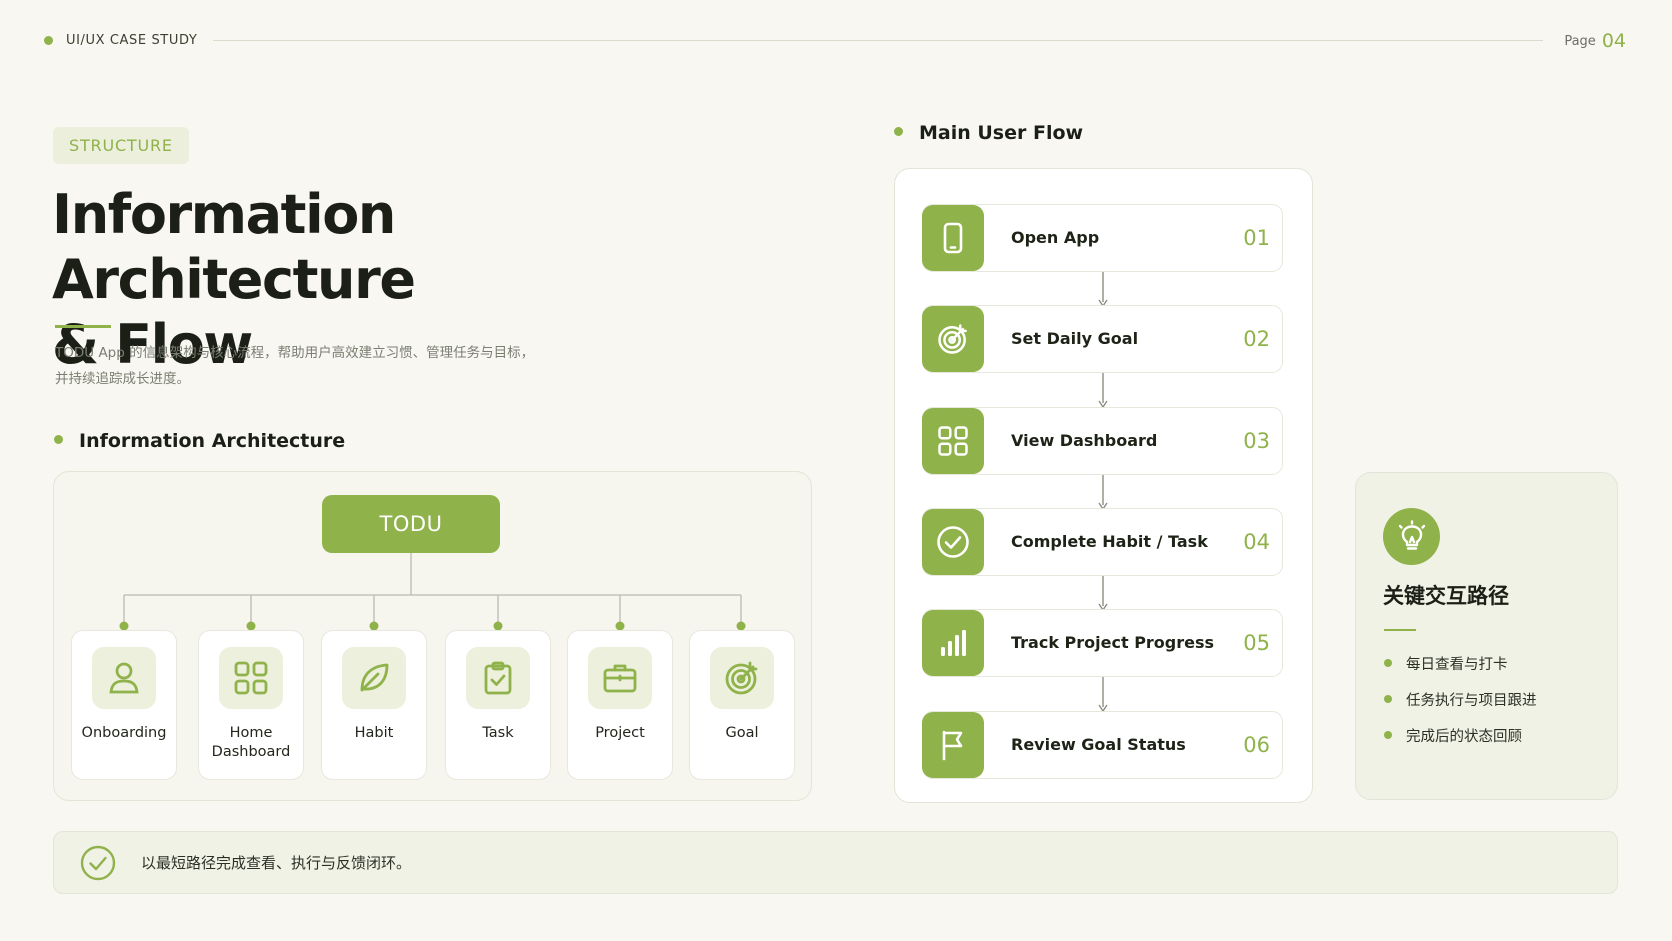 This screenshot has width=1672, height=941. What do you see at coordinates (1055, 237) in the screenshot?
I see `flow-step-label: Open App` at bounding box center [1055, 237].